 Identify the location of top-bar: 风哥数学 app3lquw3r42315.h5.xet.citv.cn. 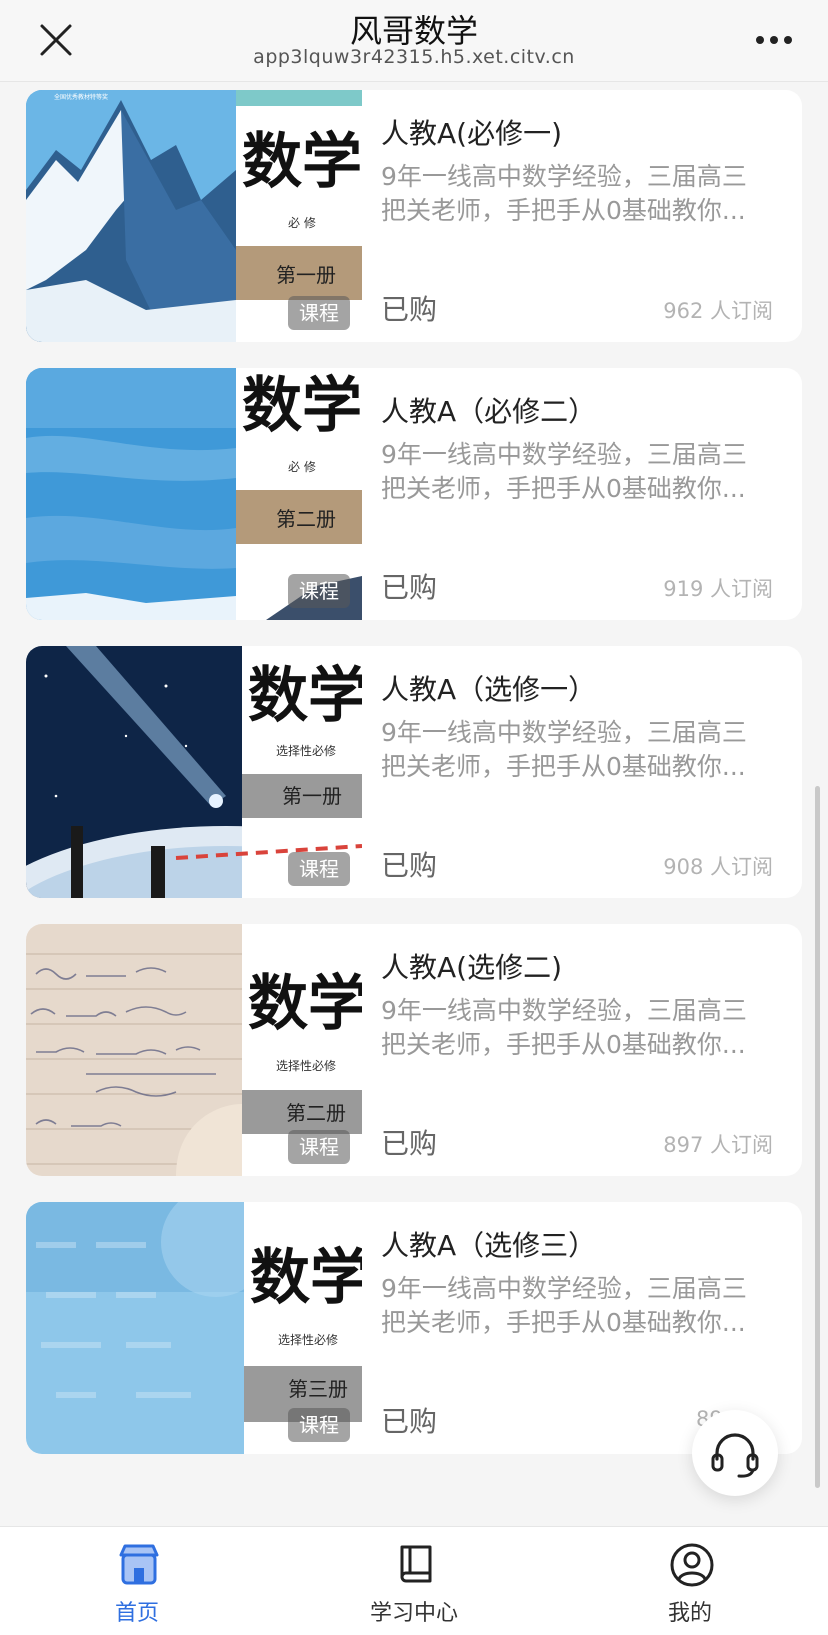
(414, 41).